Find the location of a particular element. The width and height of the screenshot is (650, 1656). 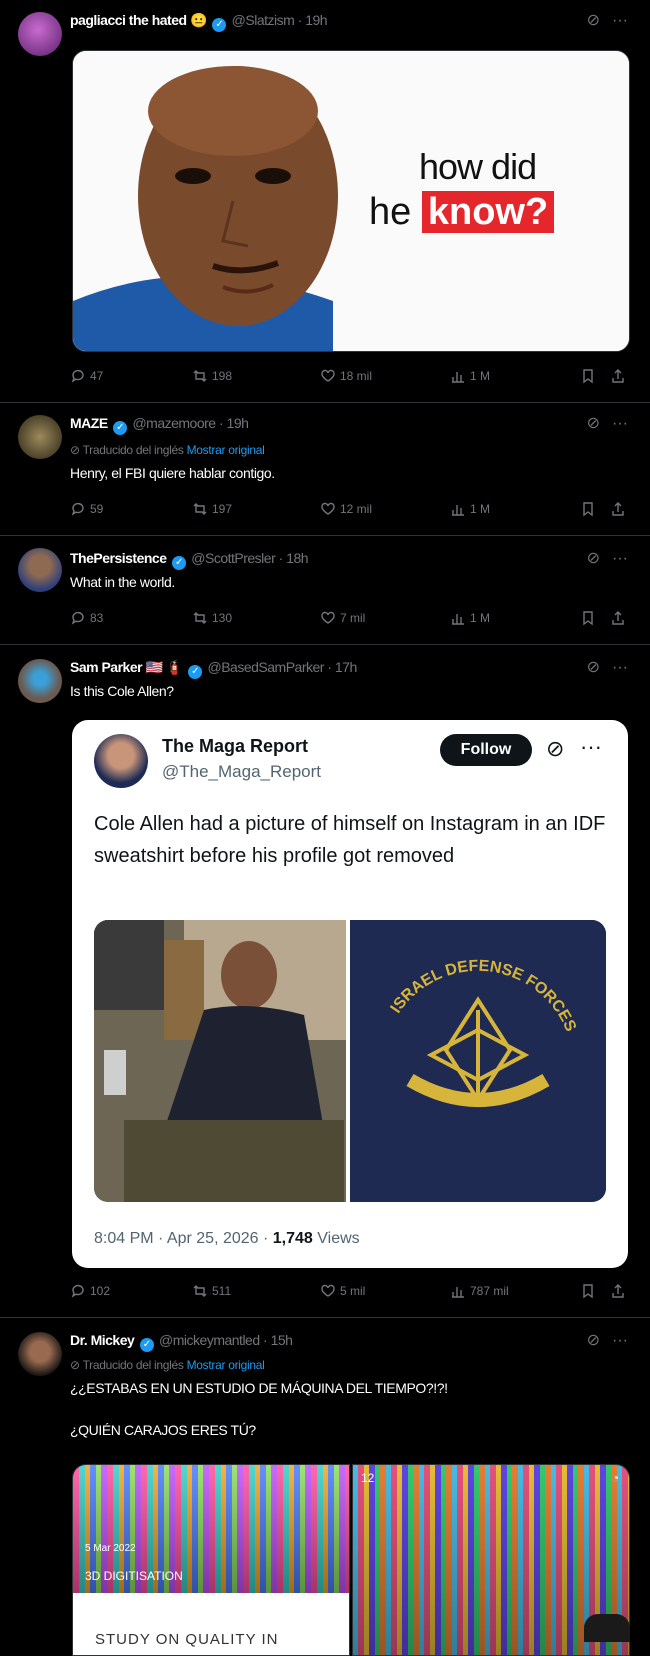

translate-icon: ⊘ is located at coordinates (75, 1365).